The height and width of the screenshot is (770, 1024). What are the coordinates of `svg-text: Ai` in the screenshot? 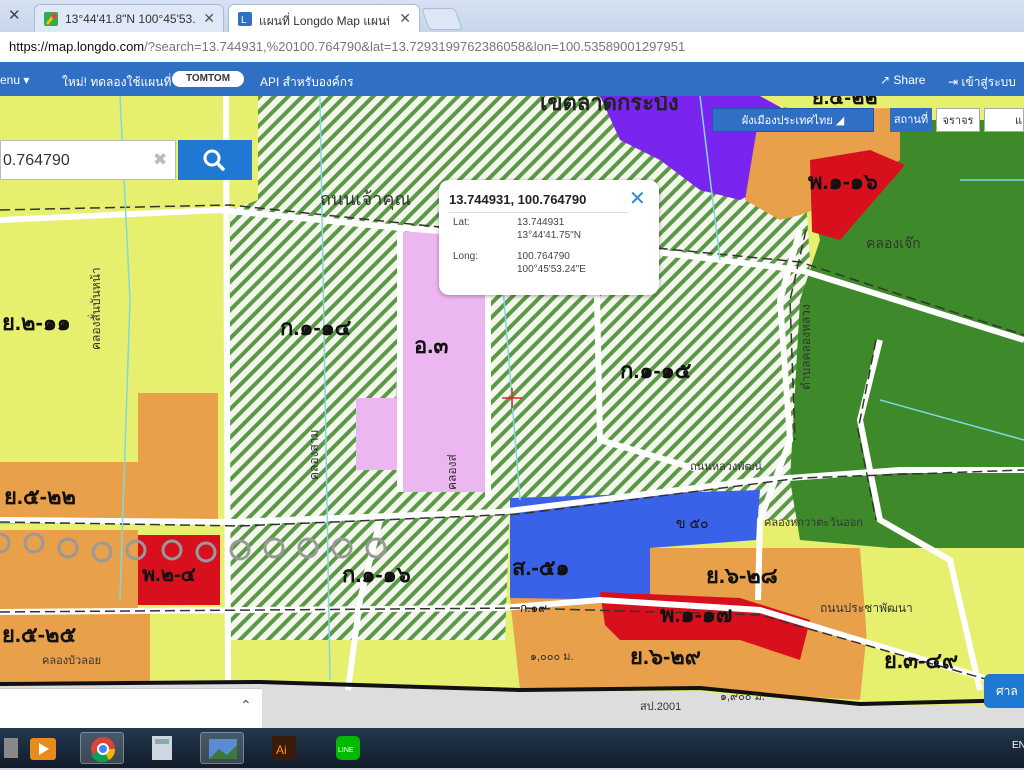 It's located at (281, 750).